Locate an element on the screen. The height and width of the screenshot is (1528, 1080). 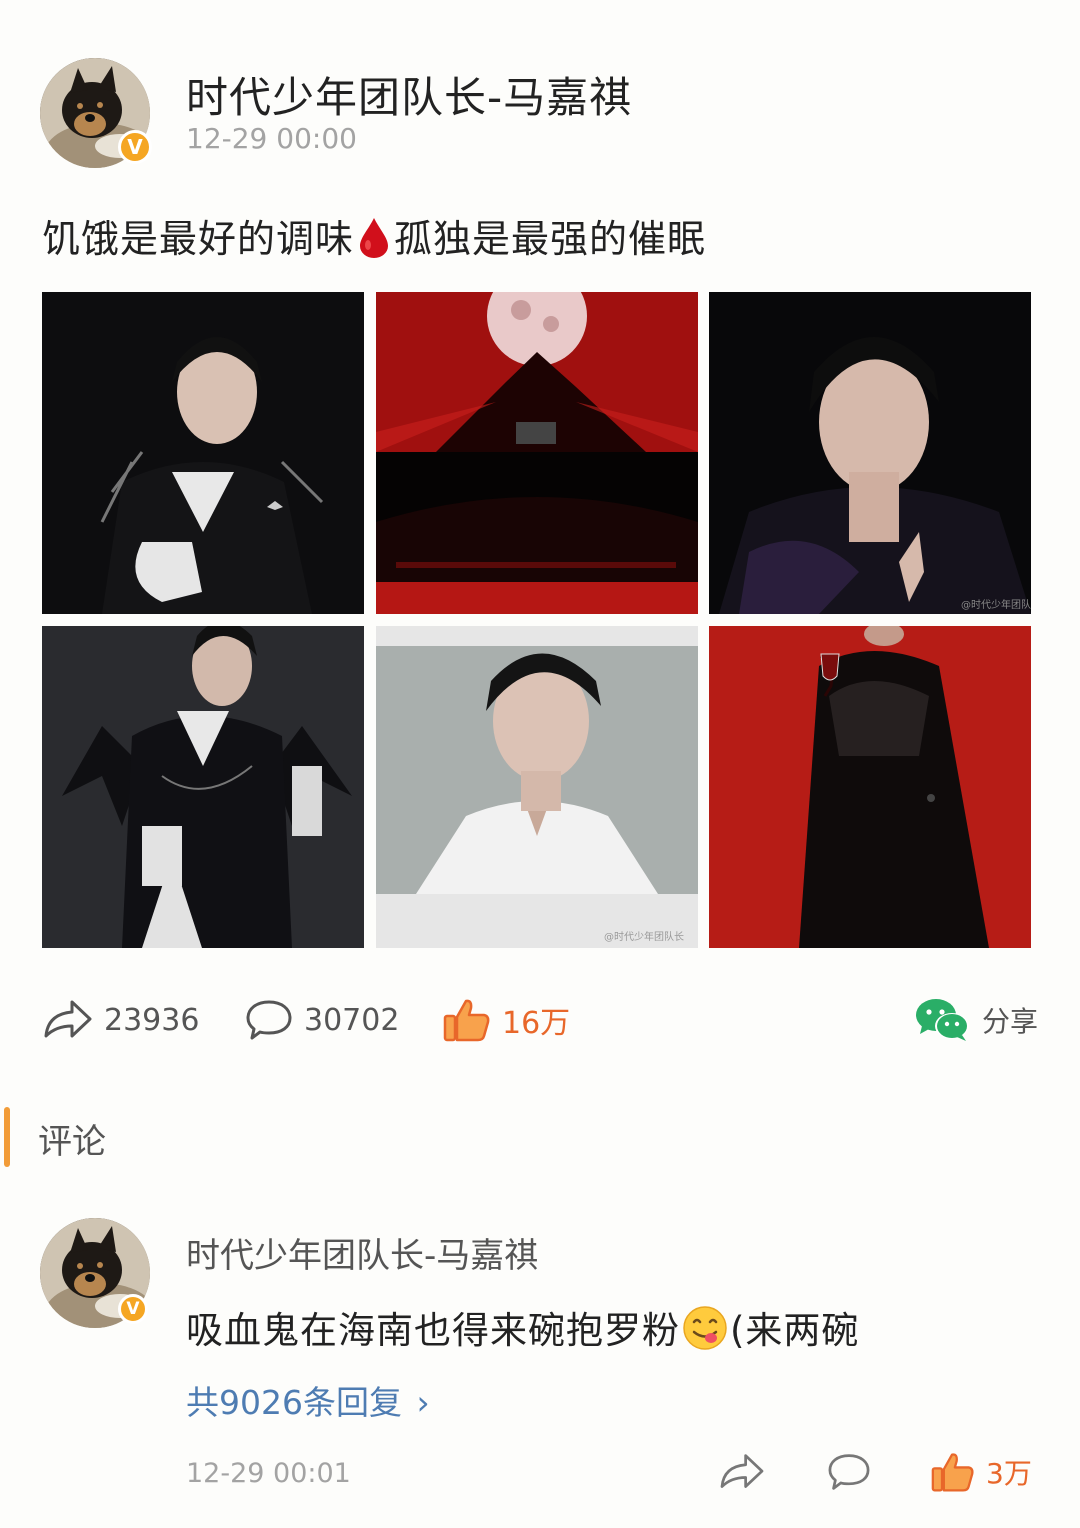
post-text-part2: 孤独是最强的催眠 is located at coordinates (550, 239).